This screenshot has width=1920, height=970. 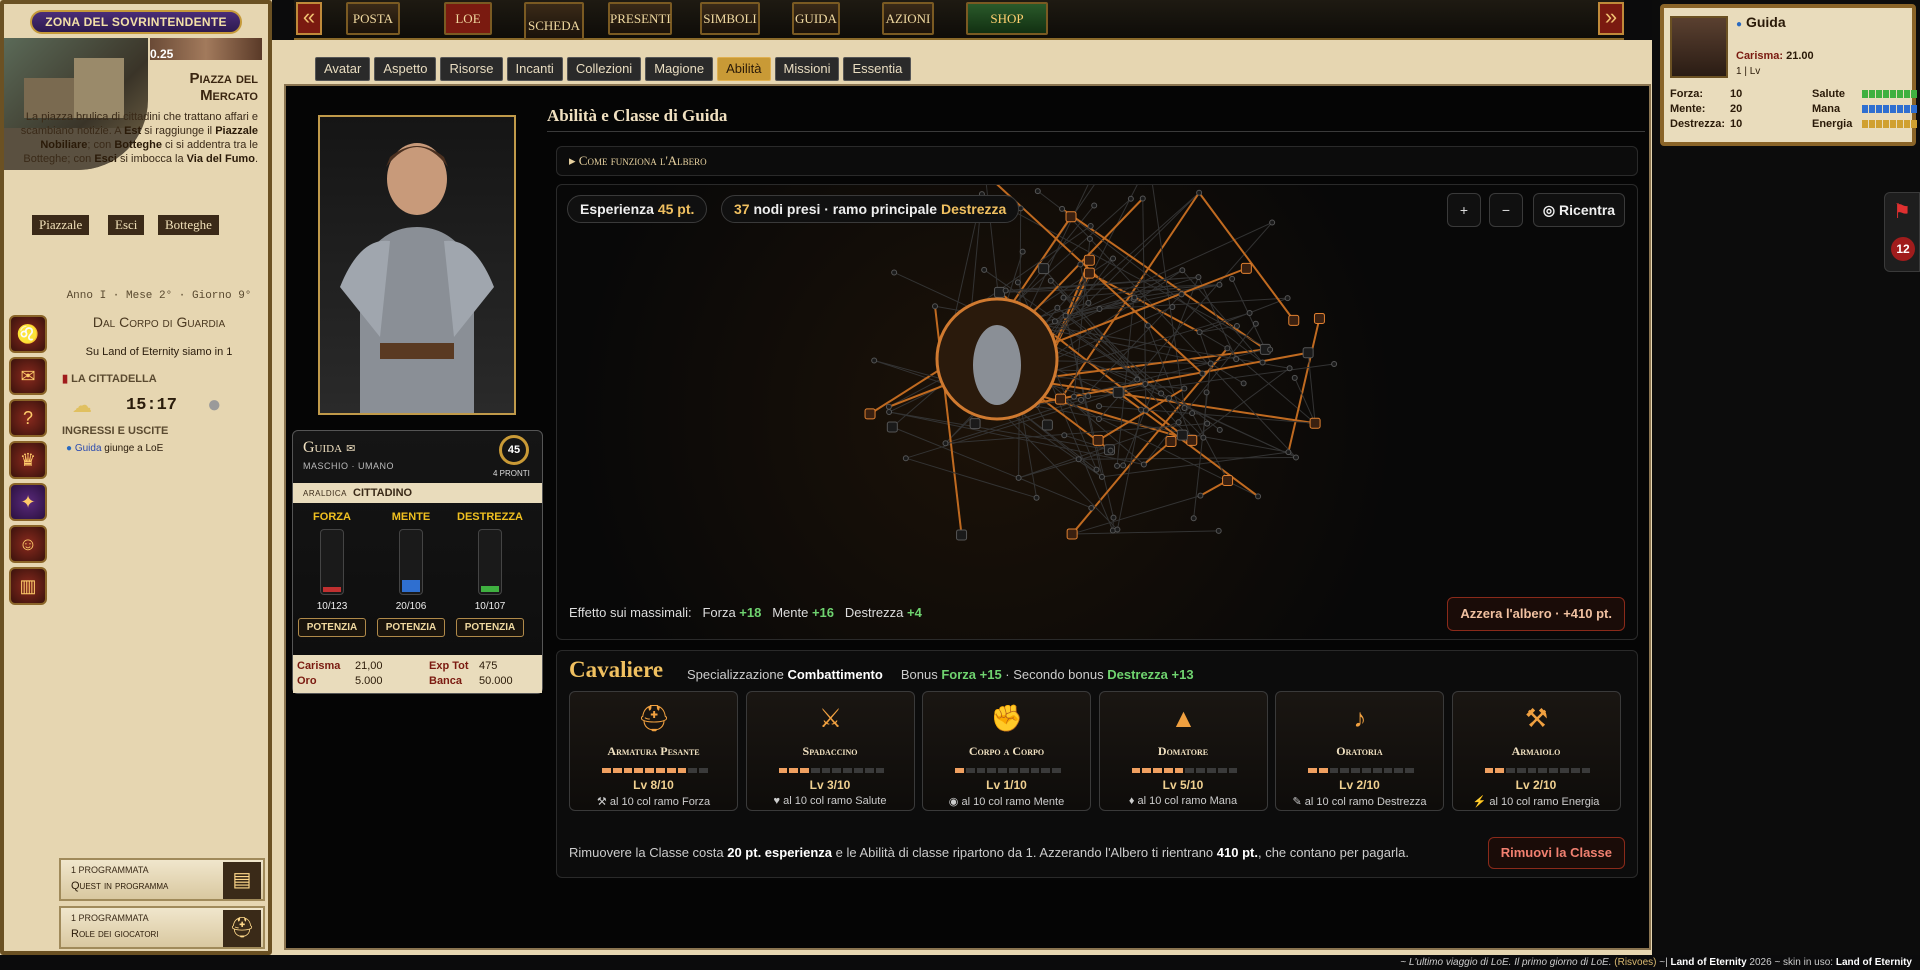 What do you see at coordinates (1360, 718) in the screenshot?
I see `horn-icon: ♪` at bounding box center [1360, 718].